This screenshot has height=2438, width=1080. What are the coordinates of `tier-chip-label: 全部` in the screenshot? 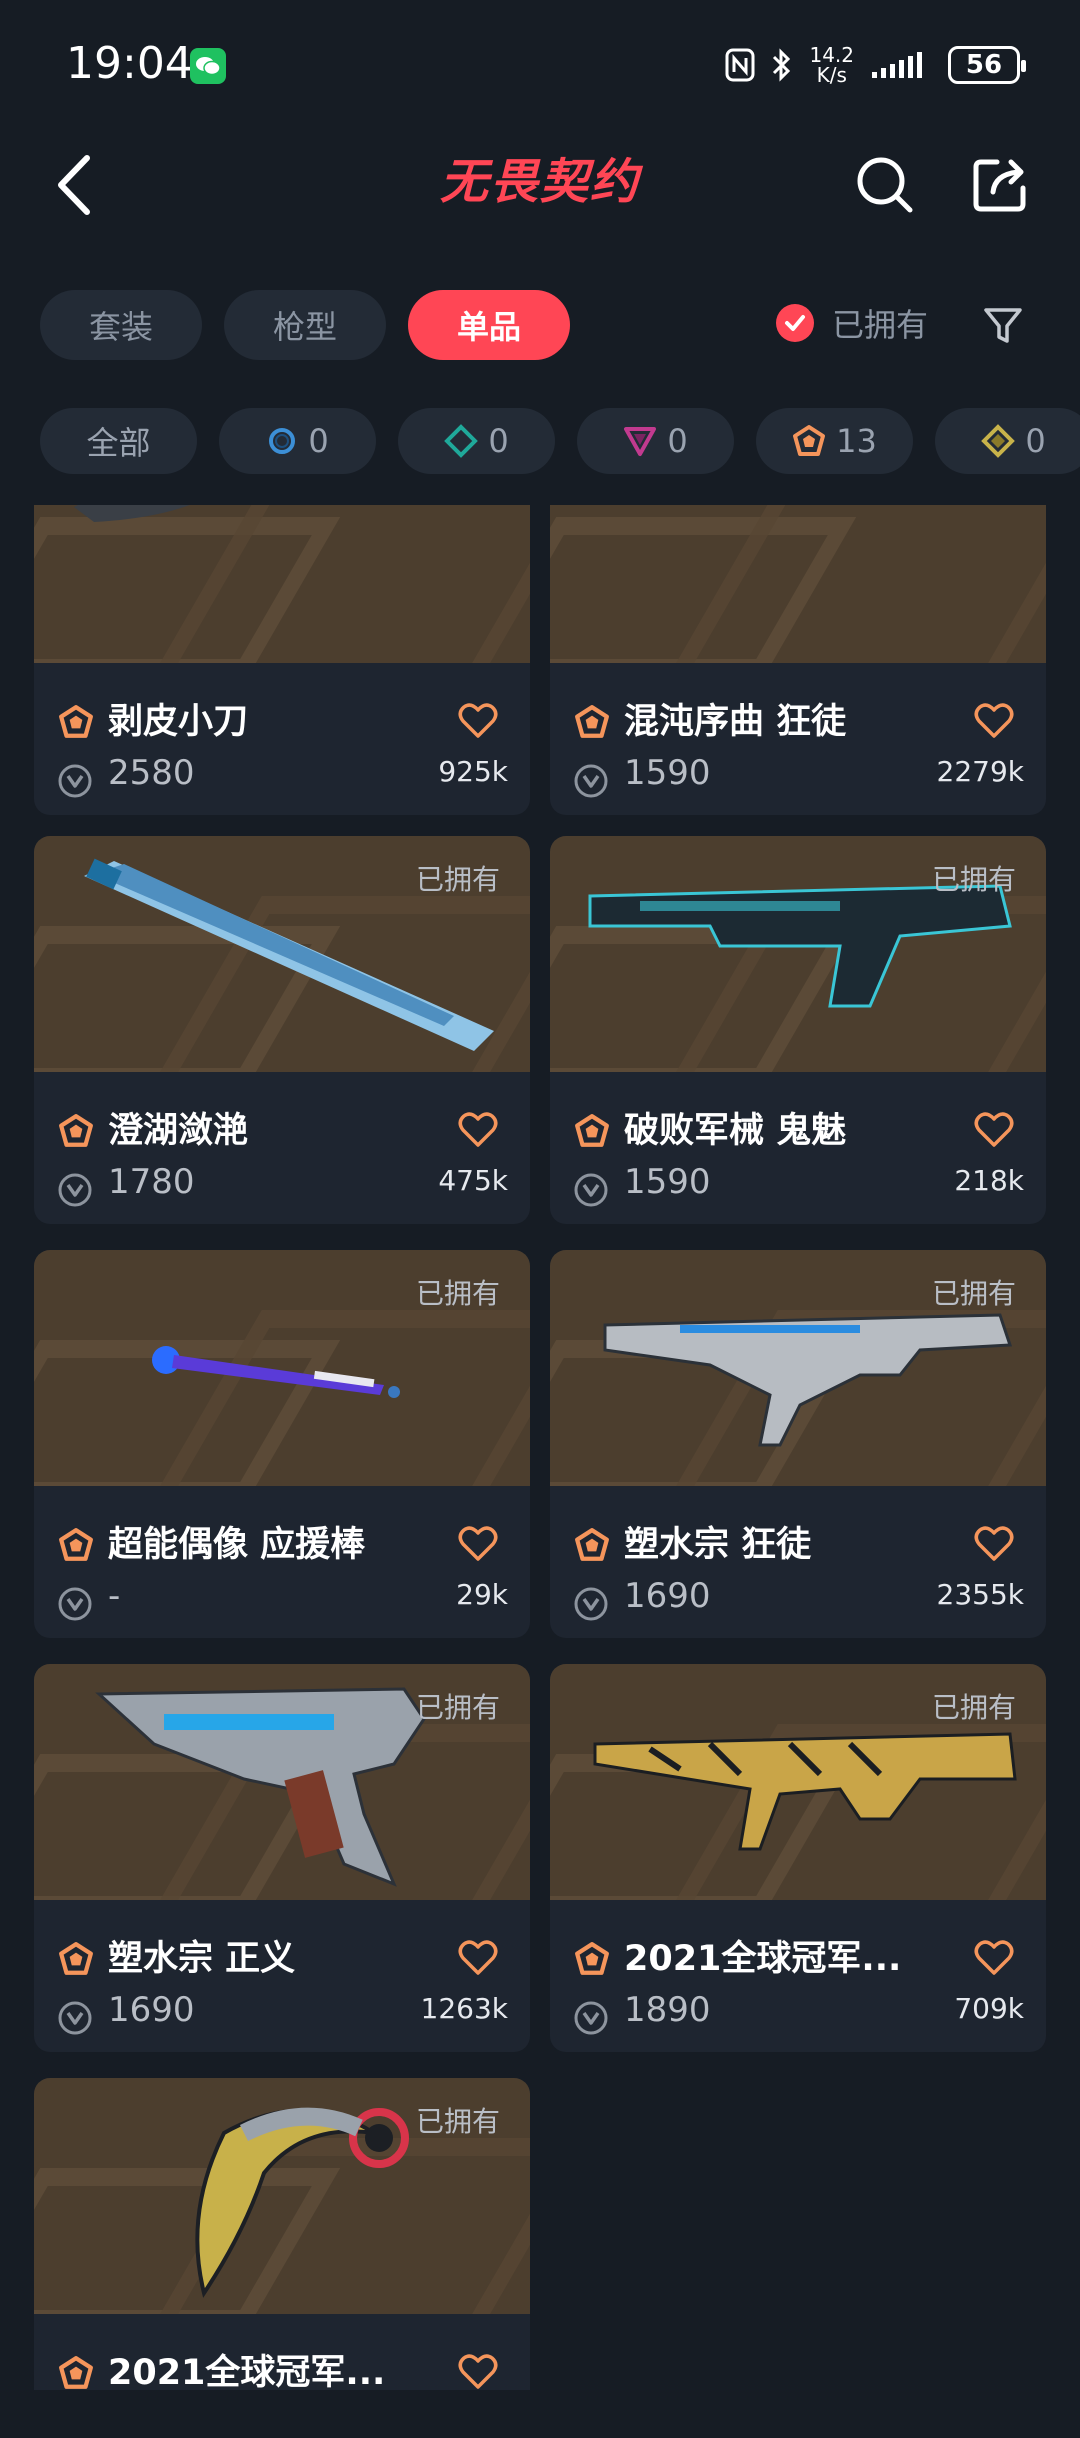 It's located at (118, 443).